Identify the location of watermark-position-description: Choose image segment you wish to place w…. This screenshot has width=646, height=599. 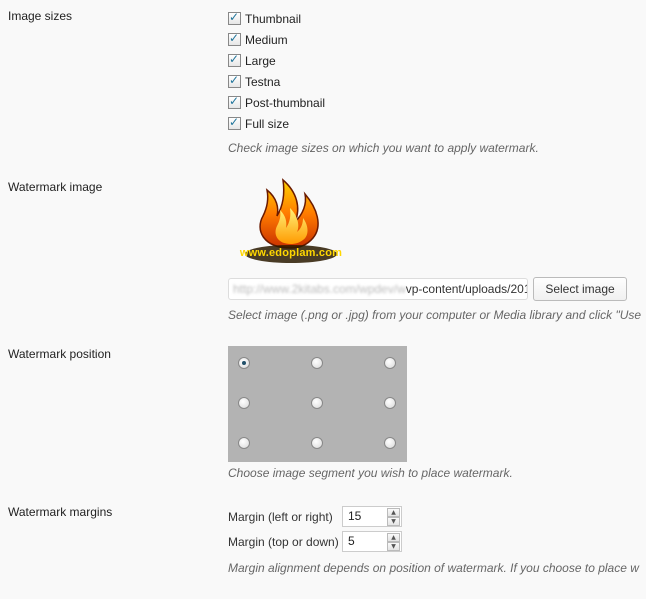
(370, 473).